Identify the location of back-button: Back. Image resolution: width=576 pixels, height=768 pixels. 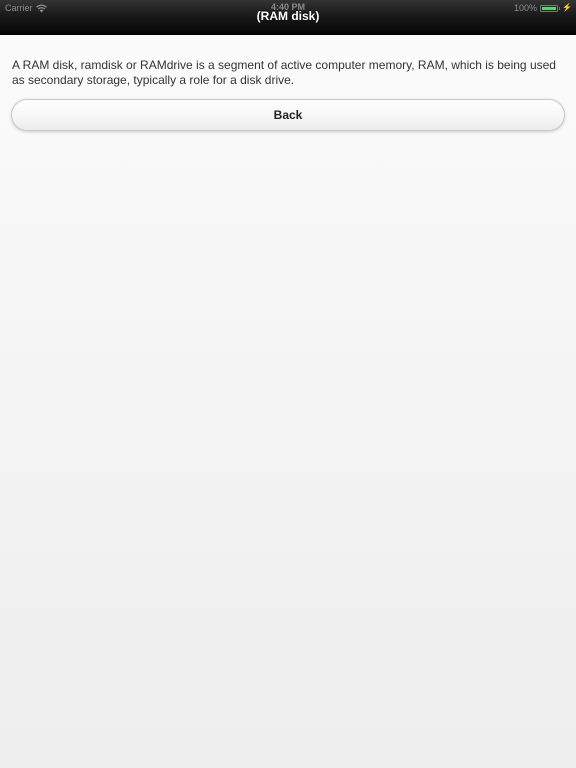
(288, 115).